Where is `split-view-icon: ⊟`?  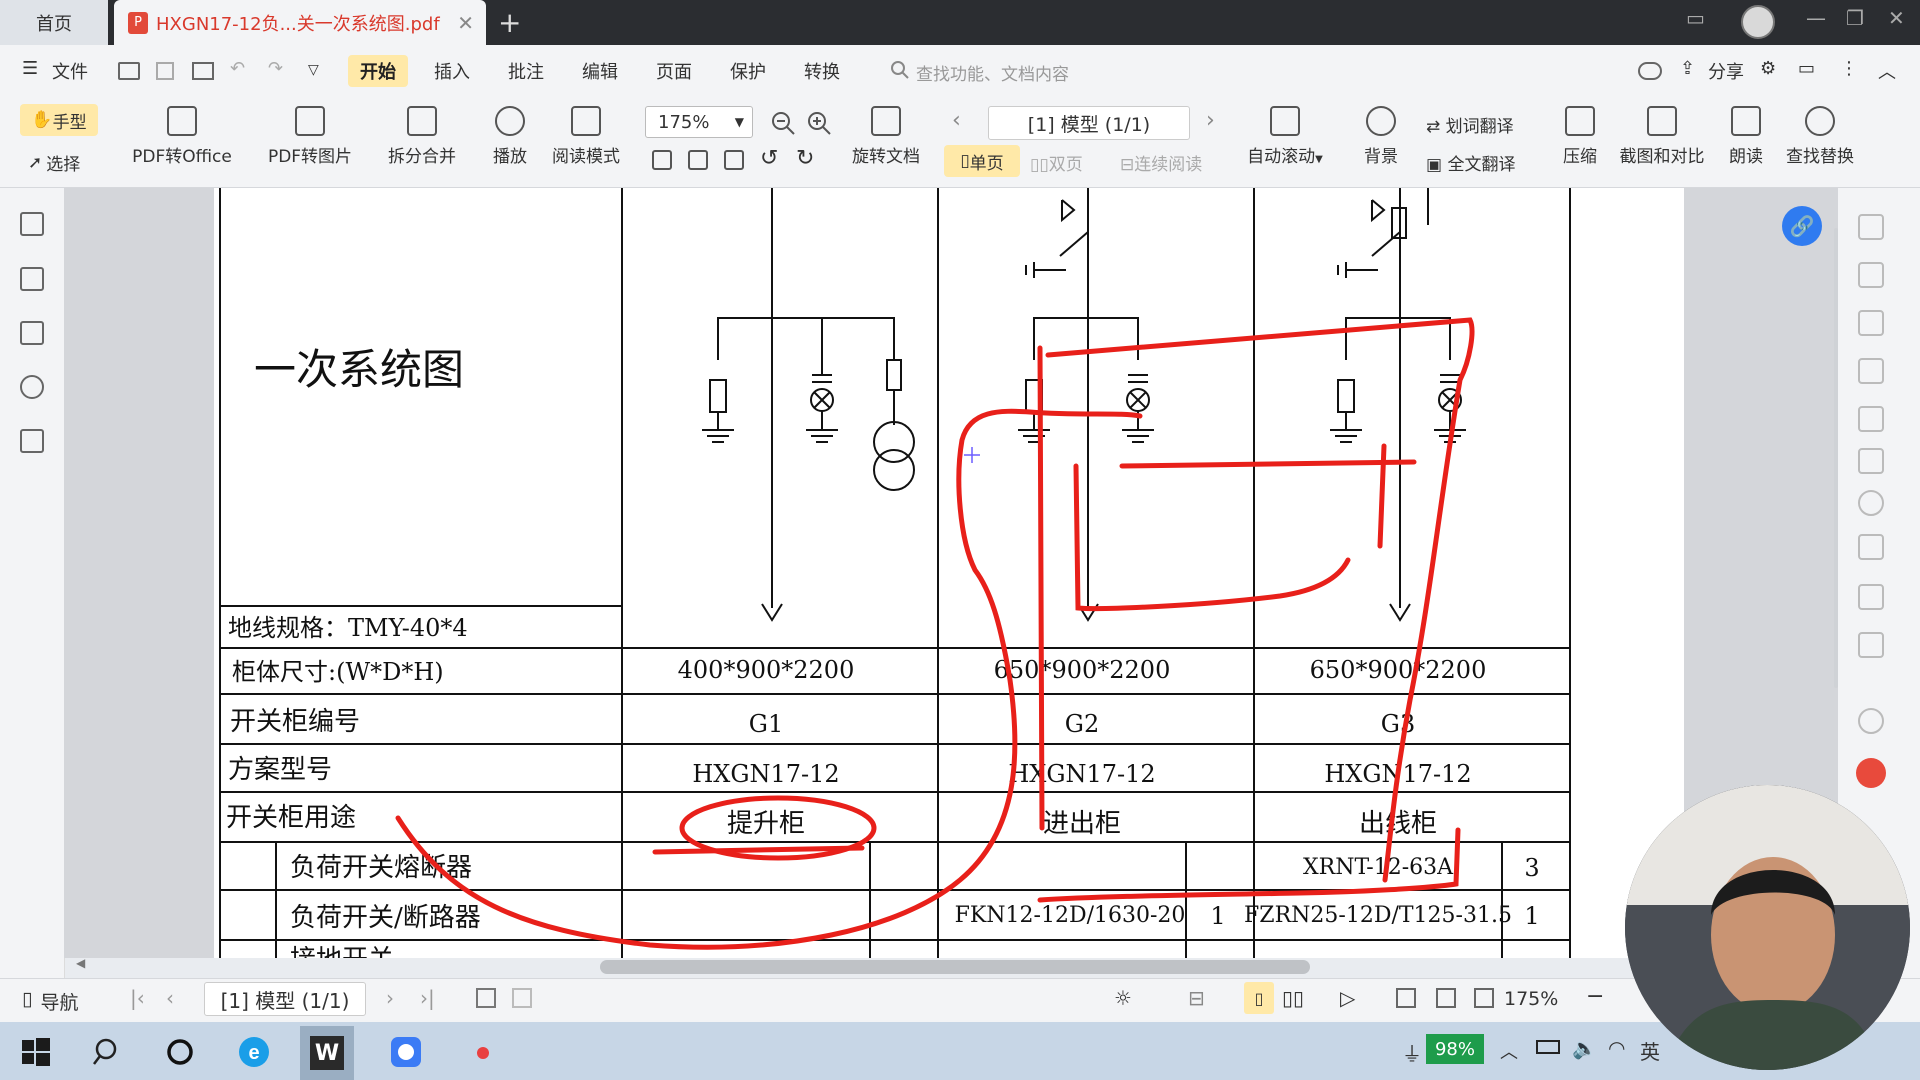
split-view-icon: ⊟ is located at coordinates (1196, 998).